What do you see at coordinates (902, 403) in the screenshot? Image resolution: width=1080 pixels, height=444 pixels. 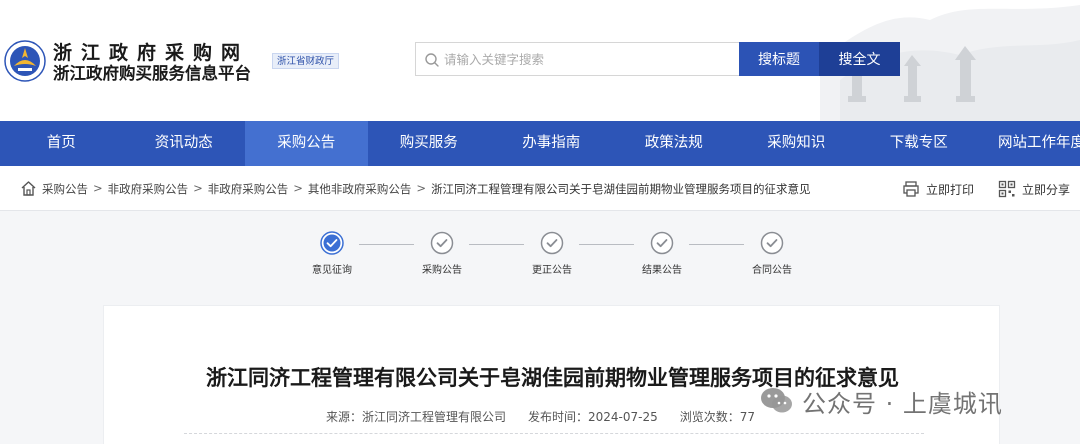 I see `watermark-text: 公众号 · 上虞城讯` at bounding box center [902, 403].